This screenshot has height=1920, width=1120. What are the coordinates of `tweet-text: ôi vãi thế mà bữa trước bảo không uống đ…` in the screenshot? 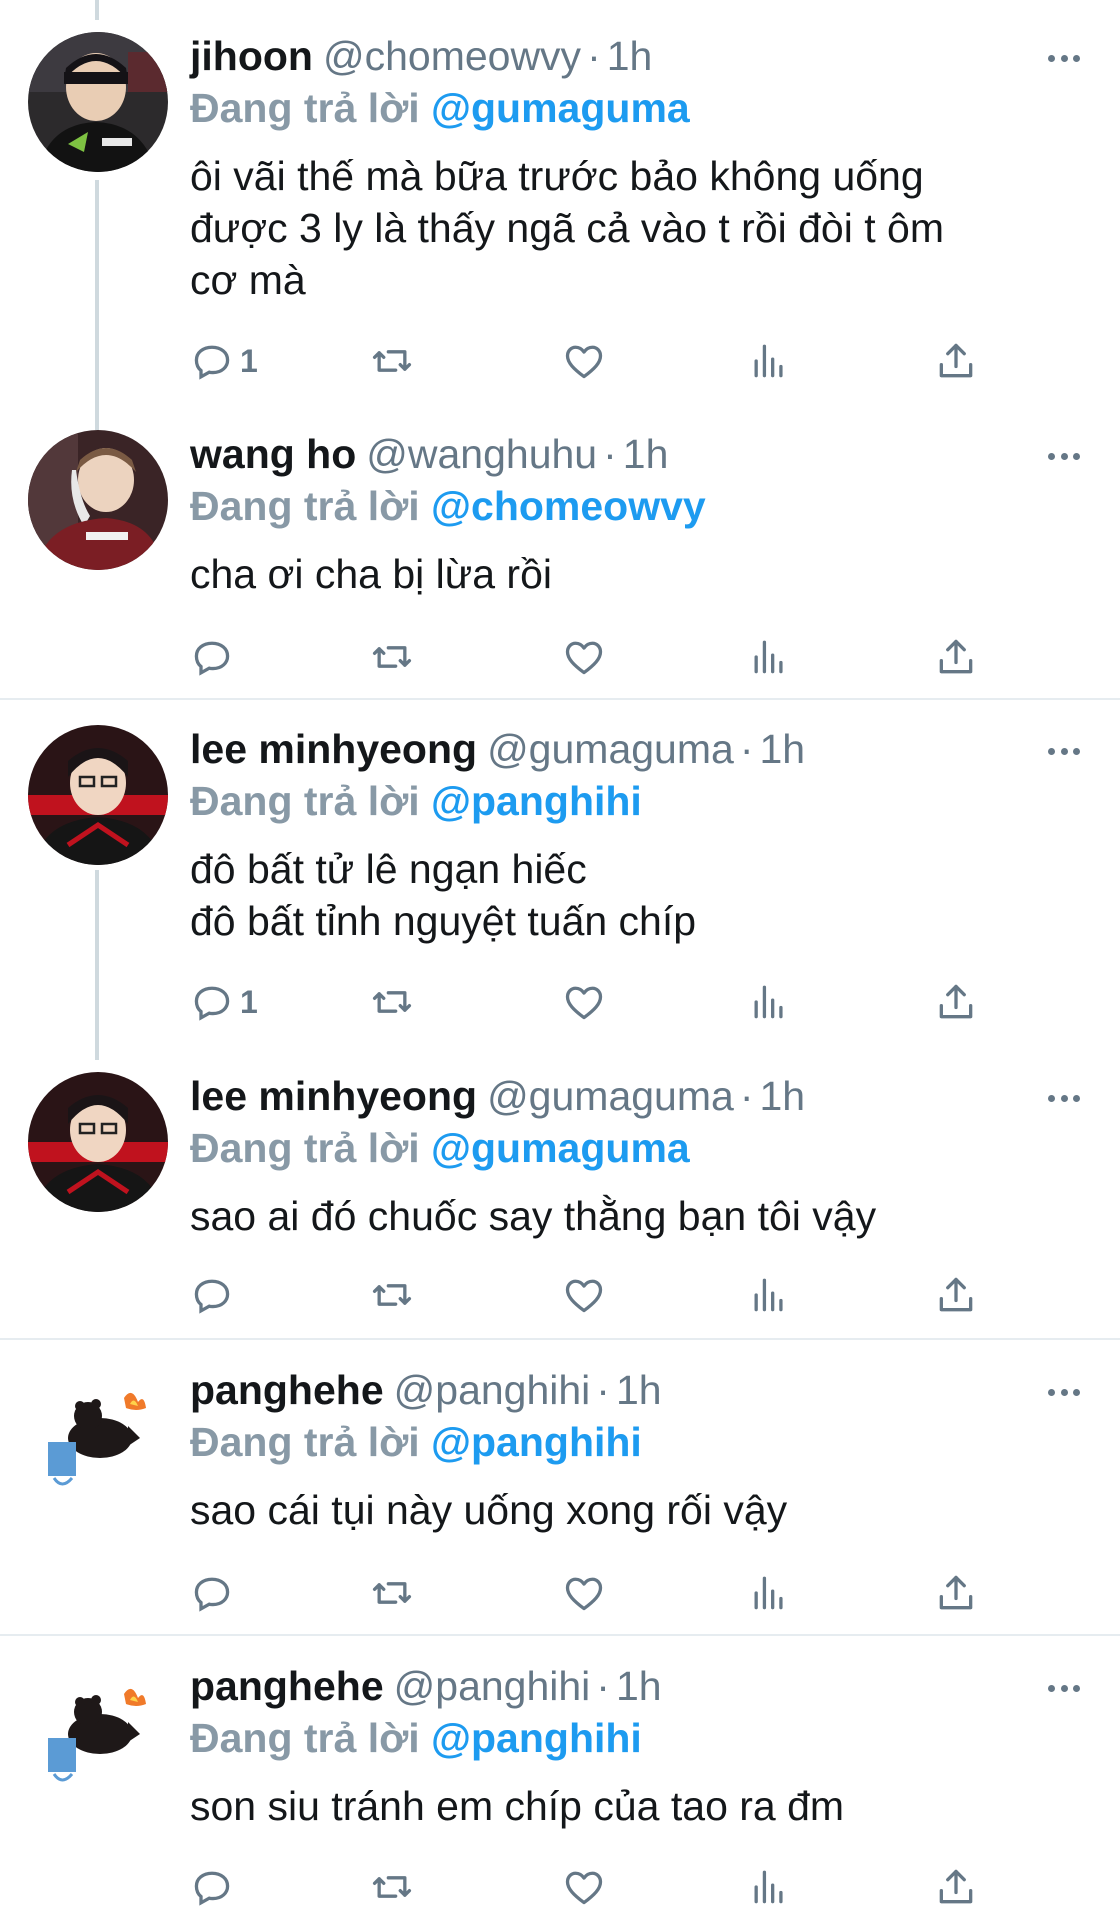 It's located at (567, 228).